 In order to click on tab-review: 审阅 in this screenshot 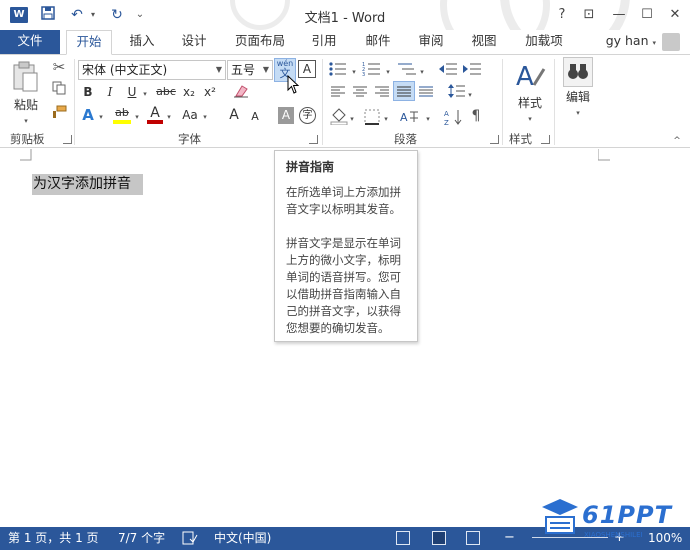, I will do `click(431, 42)`.